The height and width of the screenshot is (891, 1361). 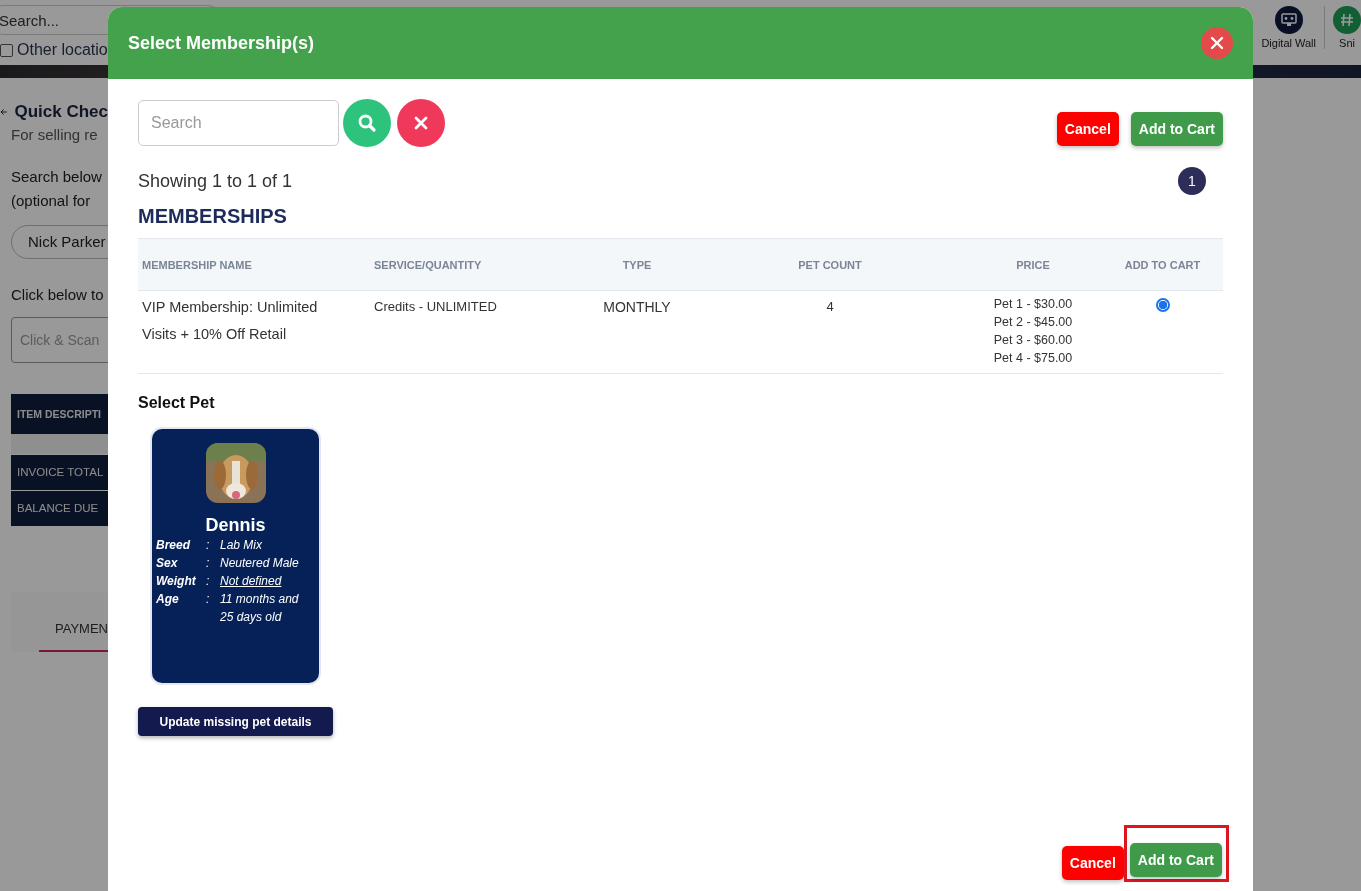 I want to click on pet-name: Dennis, so click(x=235, y=525).